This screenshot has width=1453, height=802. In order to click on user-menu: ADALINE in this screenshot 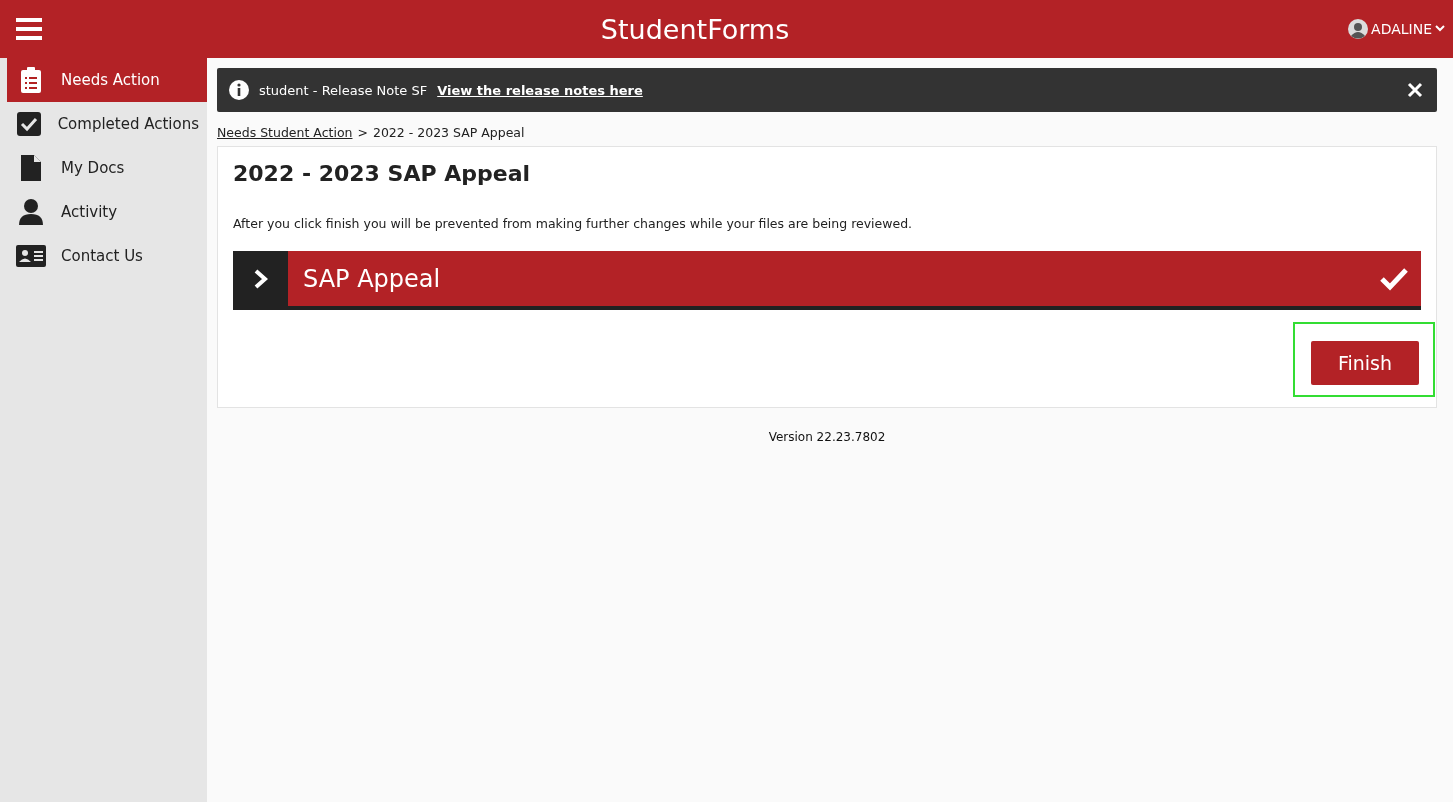, I will do `click(1396, 29)`.